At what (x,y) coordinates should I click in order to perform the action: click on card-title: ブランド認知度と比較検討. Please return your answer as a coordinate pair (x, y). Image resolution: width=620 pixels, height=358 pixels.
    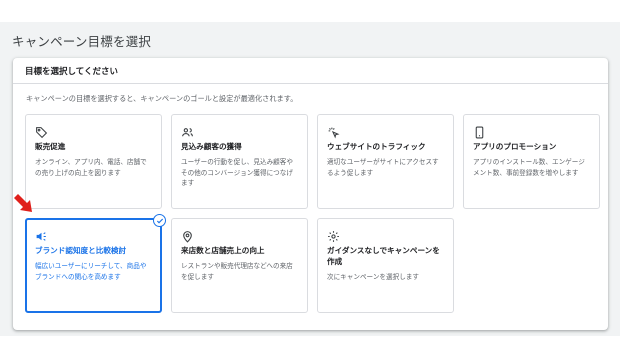
    Looking at the image, I should click on (81, 250).